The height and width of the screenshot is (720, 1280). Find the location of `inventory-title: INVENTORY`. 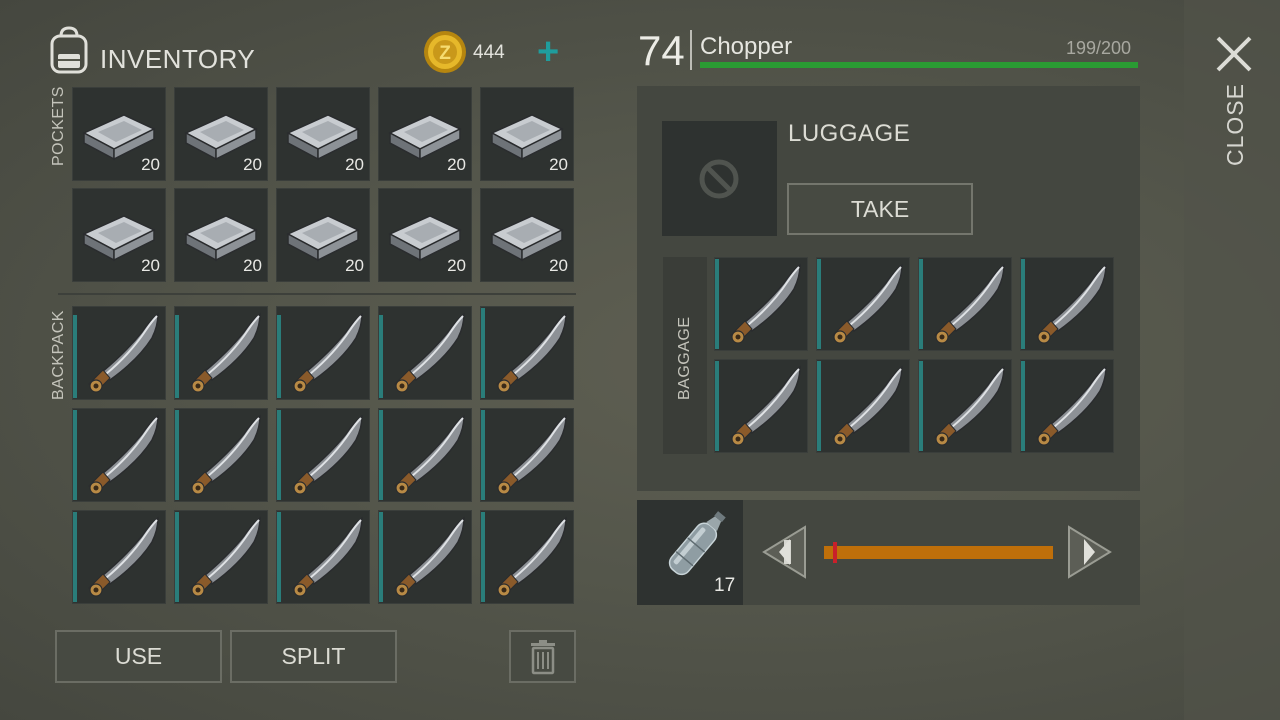

inventory-title: INVENTORY is located at coordinates (178, 59).